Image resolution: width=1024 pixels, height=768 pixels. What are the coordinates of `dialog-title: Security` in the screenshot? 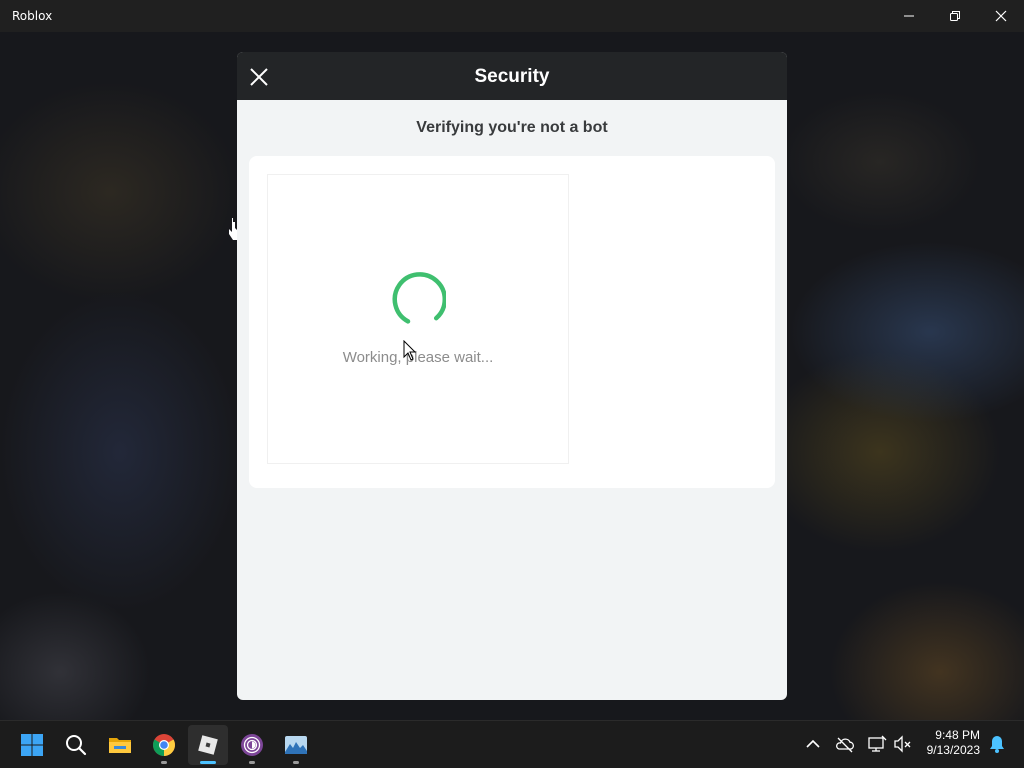 It's located at (512, 76).